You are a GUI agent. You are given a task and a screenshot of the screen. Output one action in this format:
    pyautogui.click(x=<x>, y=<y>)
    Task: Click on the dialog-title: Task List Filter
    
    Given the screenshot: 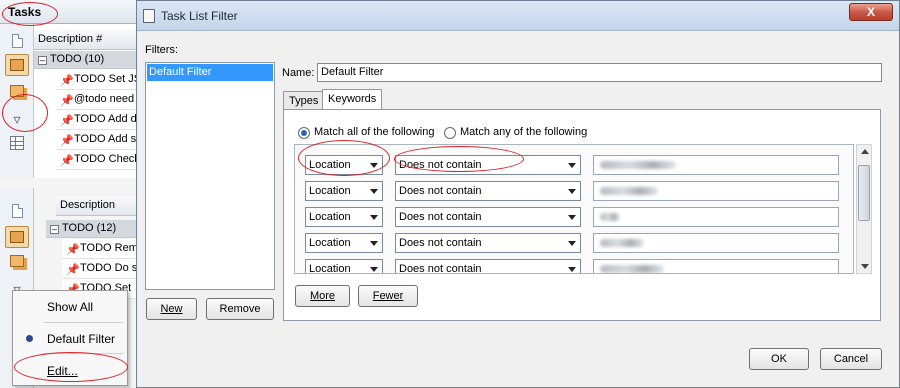 What is the action you would take?
    pyautogui.click(x=199, y=16)
    